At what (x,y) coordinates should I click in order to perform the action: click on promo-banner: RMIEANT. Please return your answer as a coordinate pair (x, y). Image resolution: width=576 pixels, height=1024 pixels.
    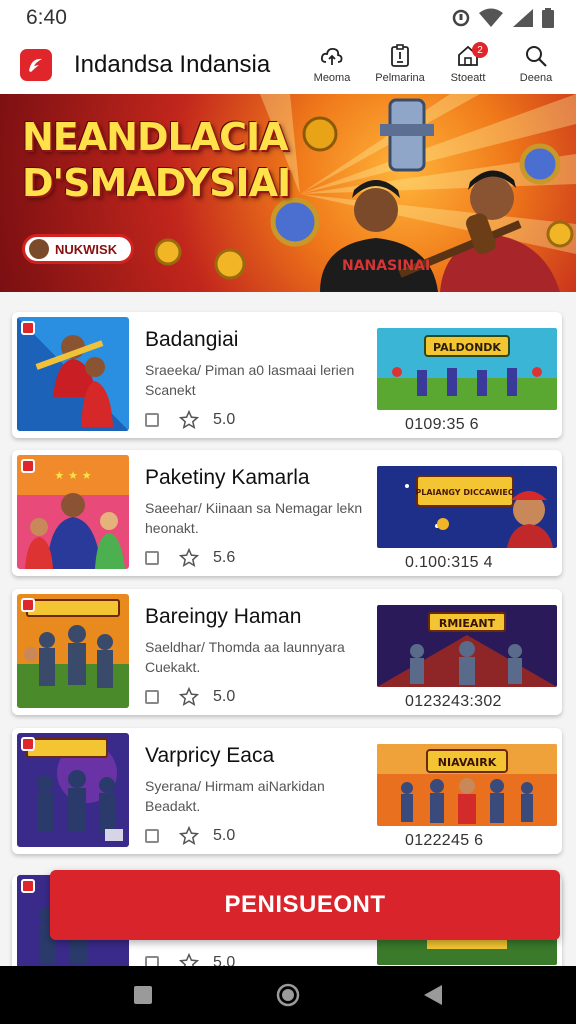
    Looking at the image, I should click on (467, 646).